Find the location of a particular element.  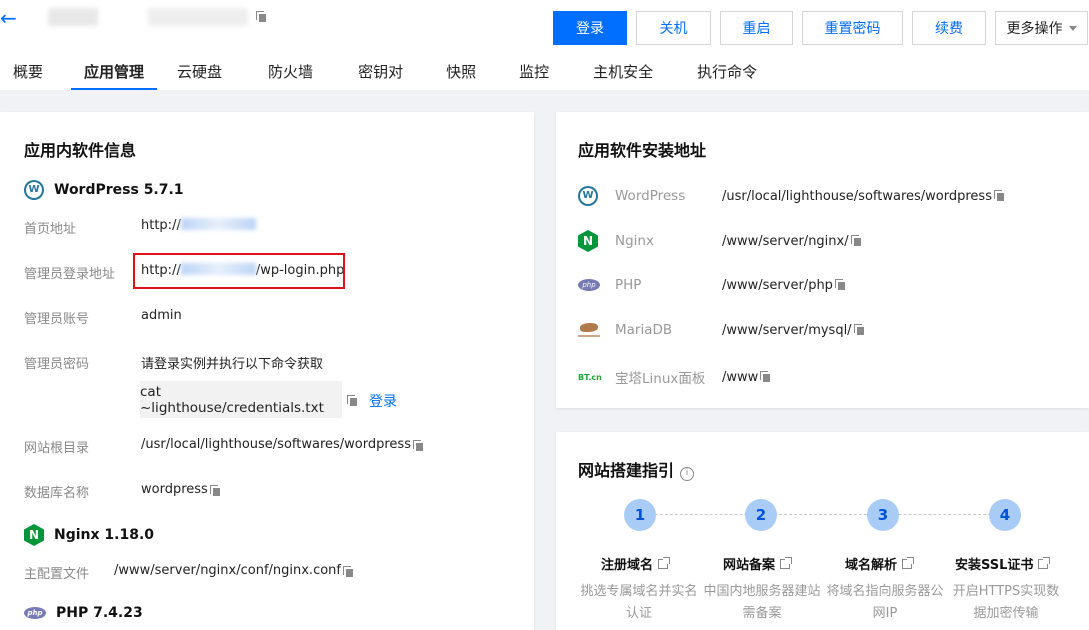

install-path: /www/server/mysql/ is located at coordinates (787, 330).